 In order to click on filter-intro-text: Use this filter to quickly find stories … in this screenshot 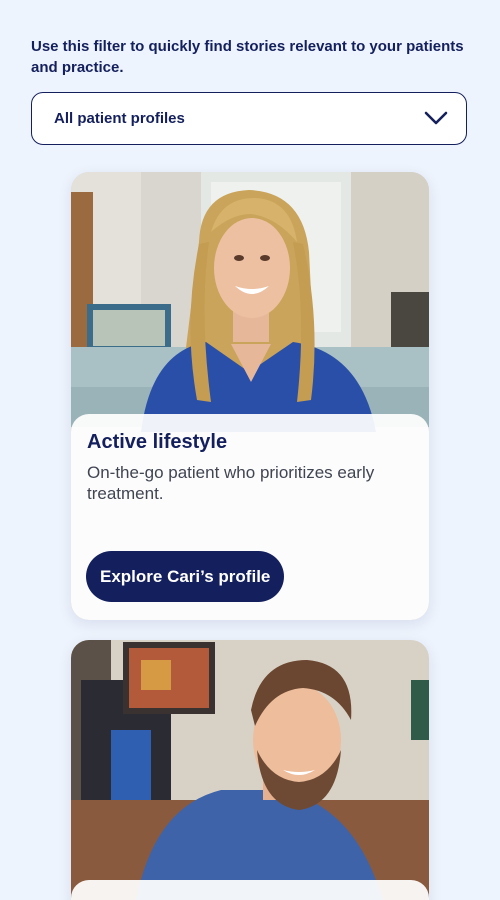, I will do `click(247, 57)`.